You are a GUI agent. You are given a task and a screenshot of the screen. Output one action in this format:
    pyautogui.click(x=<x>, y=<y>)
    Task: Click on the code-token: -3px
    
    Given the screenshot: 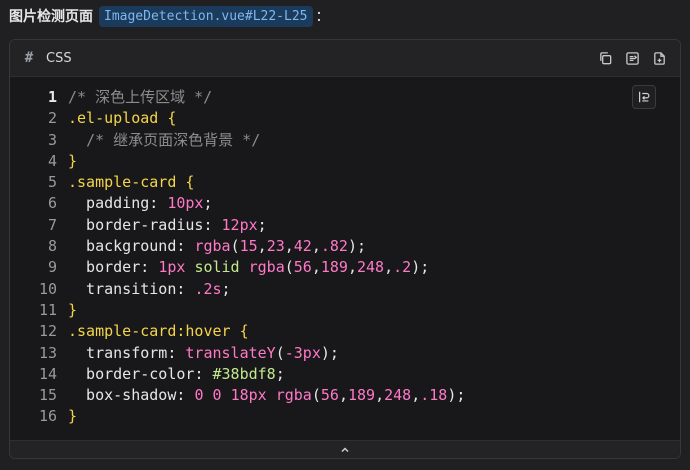 What is the action you would take?
    pyautogui.click(x=302, y=352)
    